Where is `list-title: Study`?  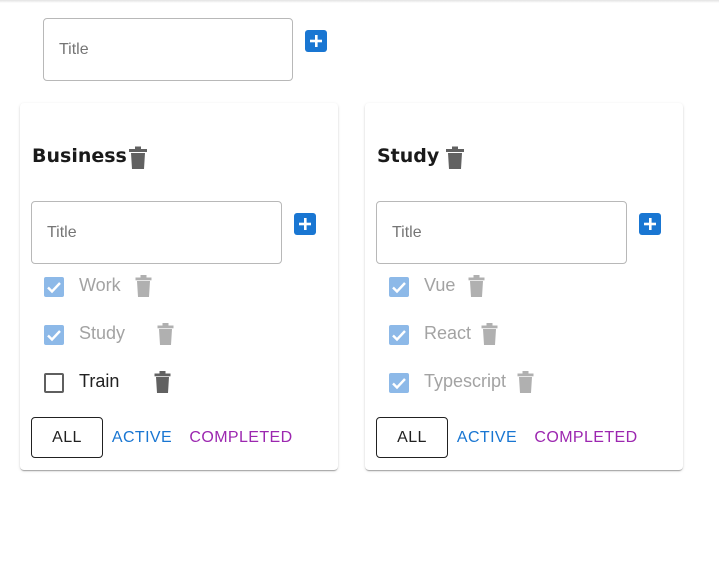
list-title: Study is located at coordinates (408, 156).